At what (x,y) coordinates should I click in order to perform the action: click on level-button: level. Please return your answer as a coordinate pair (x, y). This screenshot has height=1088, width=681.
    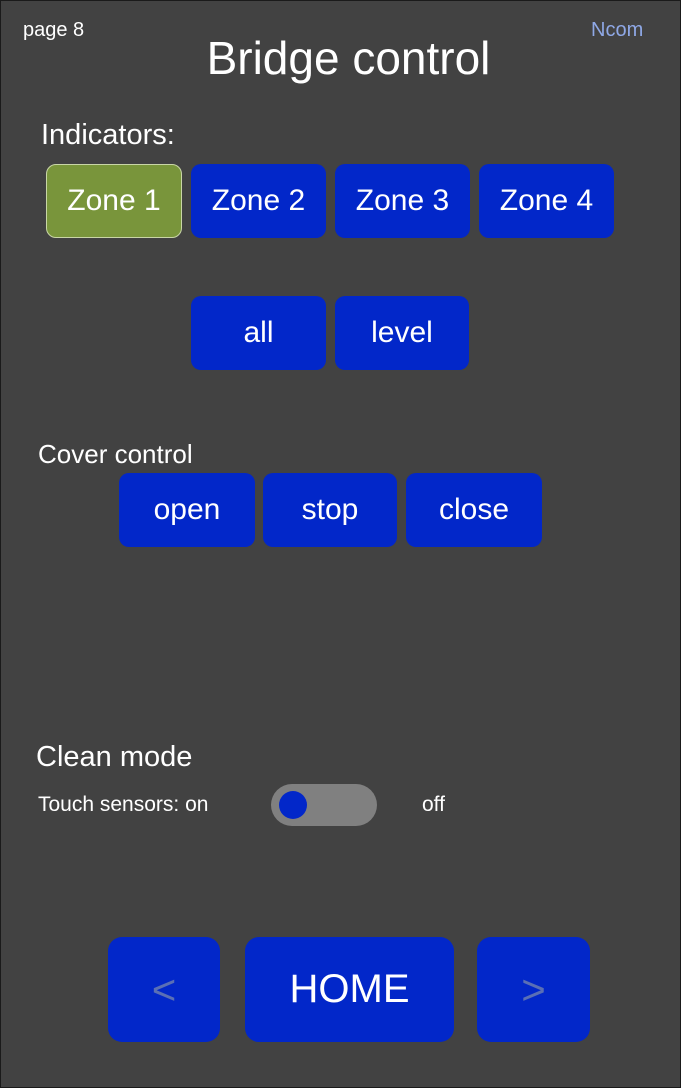
    Looking at the image, I should click on (402, 333).